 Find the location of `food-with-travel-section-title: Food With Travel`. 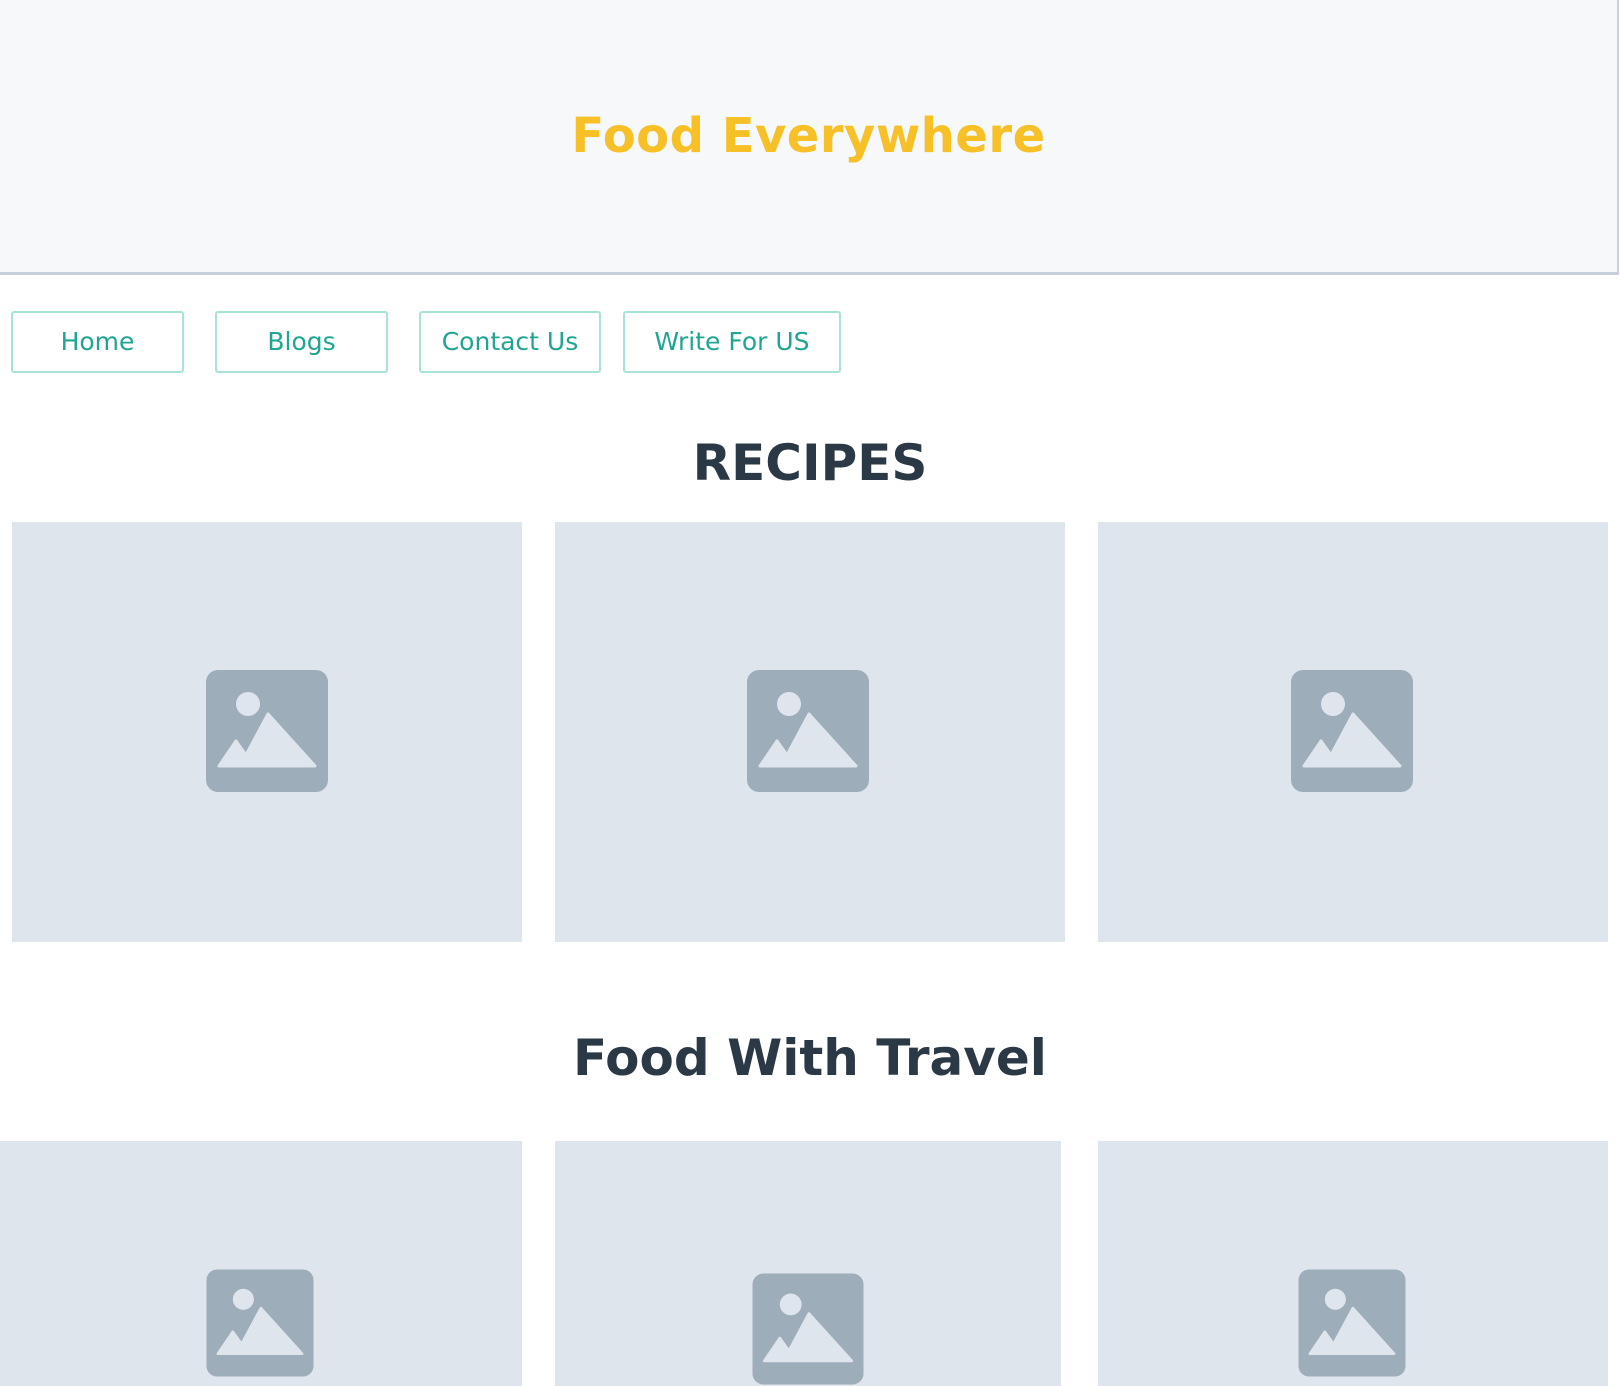

food-with-travel-section-title: Food With Travel is located at coordinates (810, 1058).